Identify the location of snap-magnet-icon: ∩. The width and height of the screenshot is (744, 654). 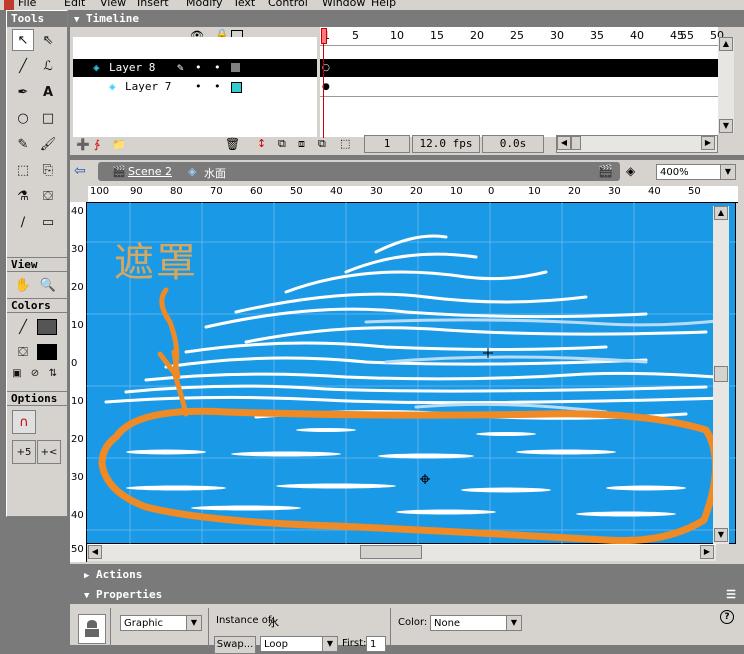
(24, 422).